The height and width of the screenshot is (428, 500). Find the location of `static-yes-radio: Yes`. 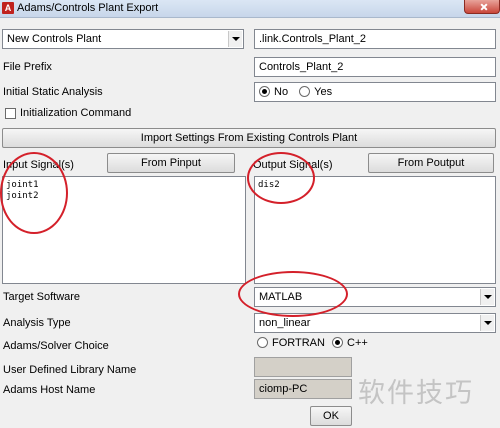

static-yes-radio: Yes is located at coordinates (315, 92).